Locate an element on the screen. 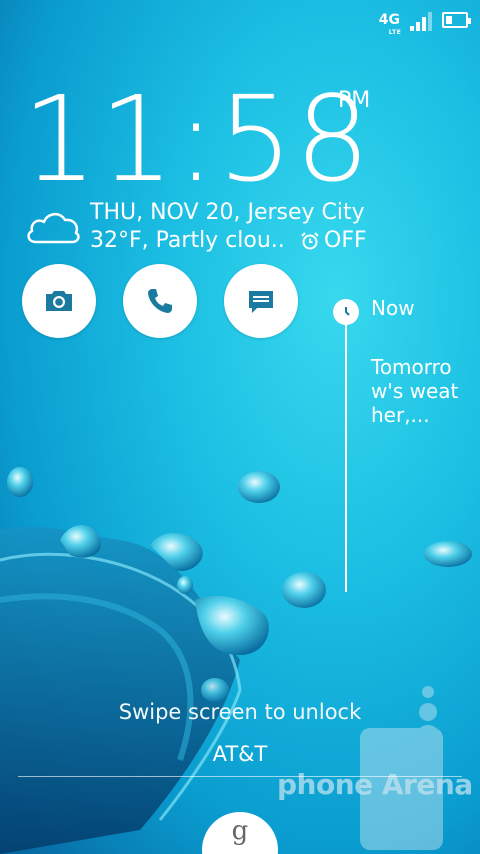 This screenshot has width=480, height=854. network-indicator: 4G LTE is located at coordinates (390, 24).